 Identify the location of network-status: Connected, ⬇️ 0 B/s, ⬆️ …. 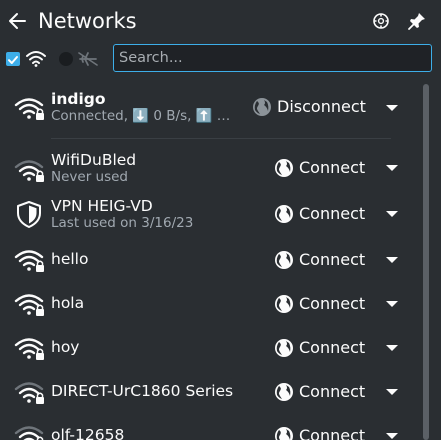
(141, 116).